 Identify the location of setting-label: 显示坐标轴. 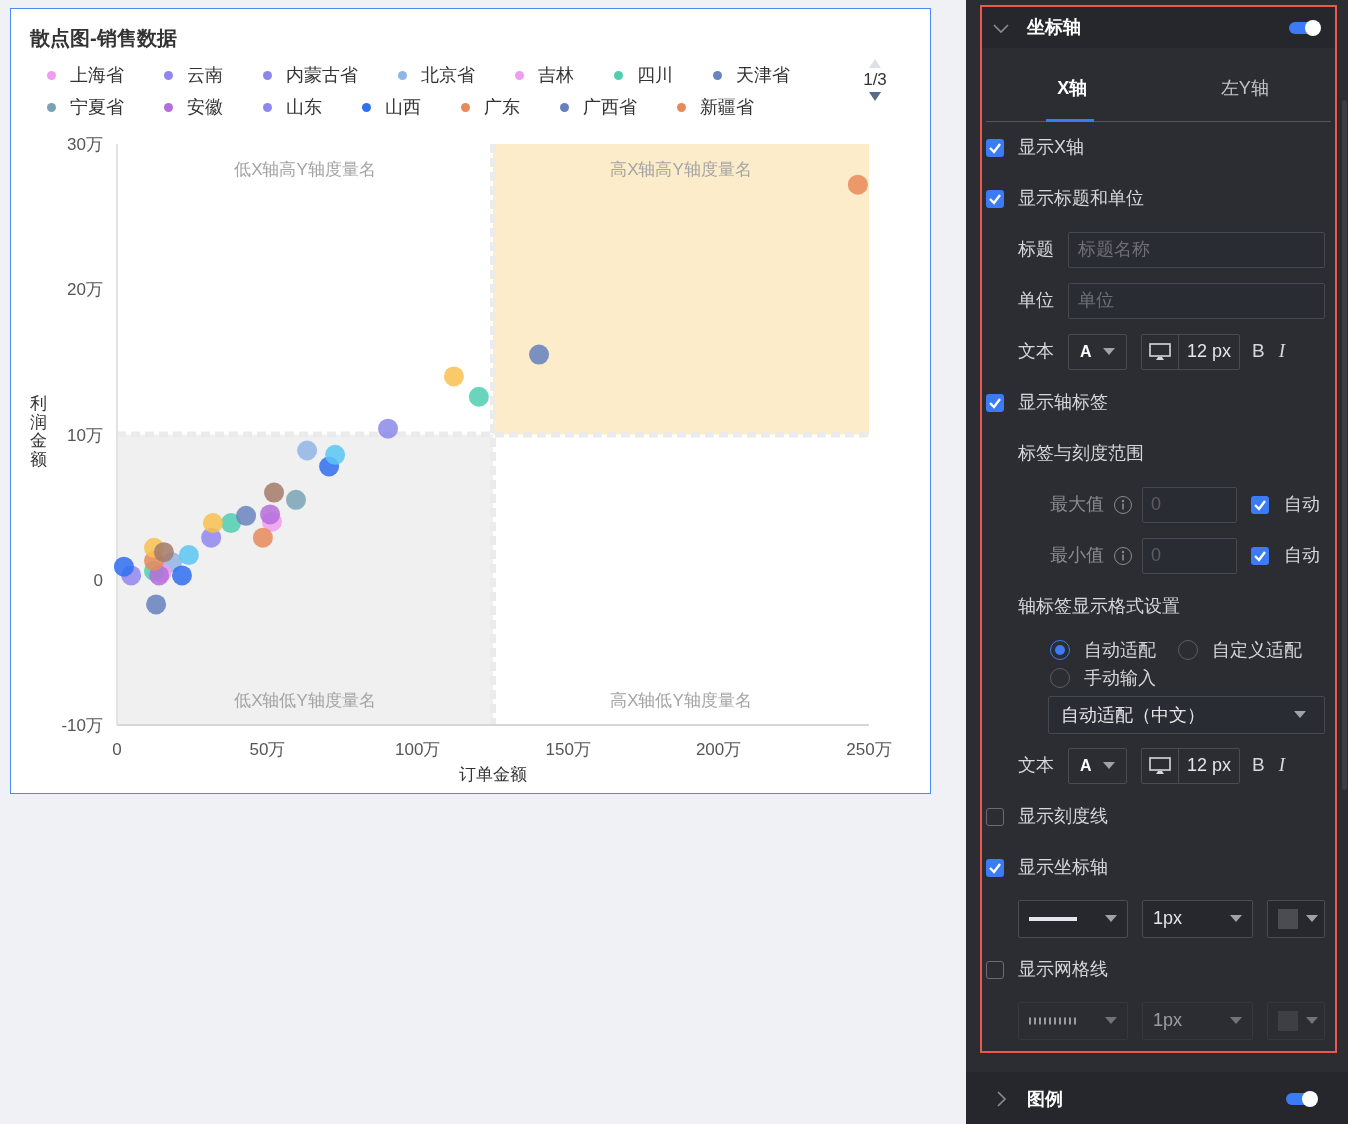
(1063, 867).